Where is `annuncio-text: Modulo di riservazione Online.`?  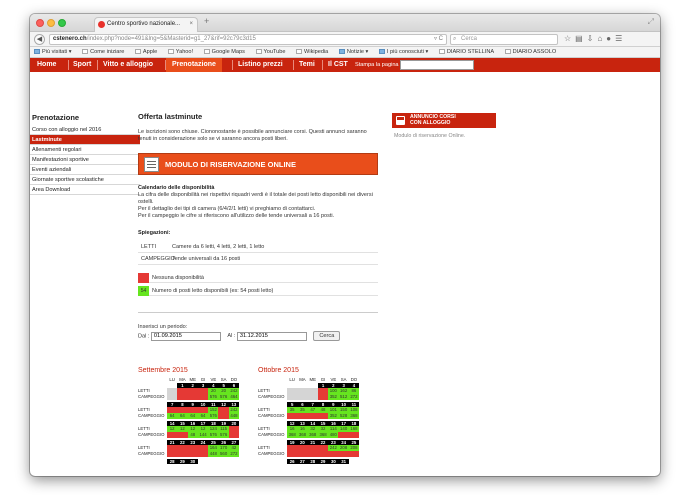 annuncio-text: Modulo di riservazione Online. is located at coordinates (444, 134).